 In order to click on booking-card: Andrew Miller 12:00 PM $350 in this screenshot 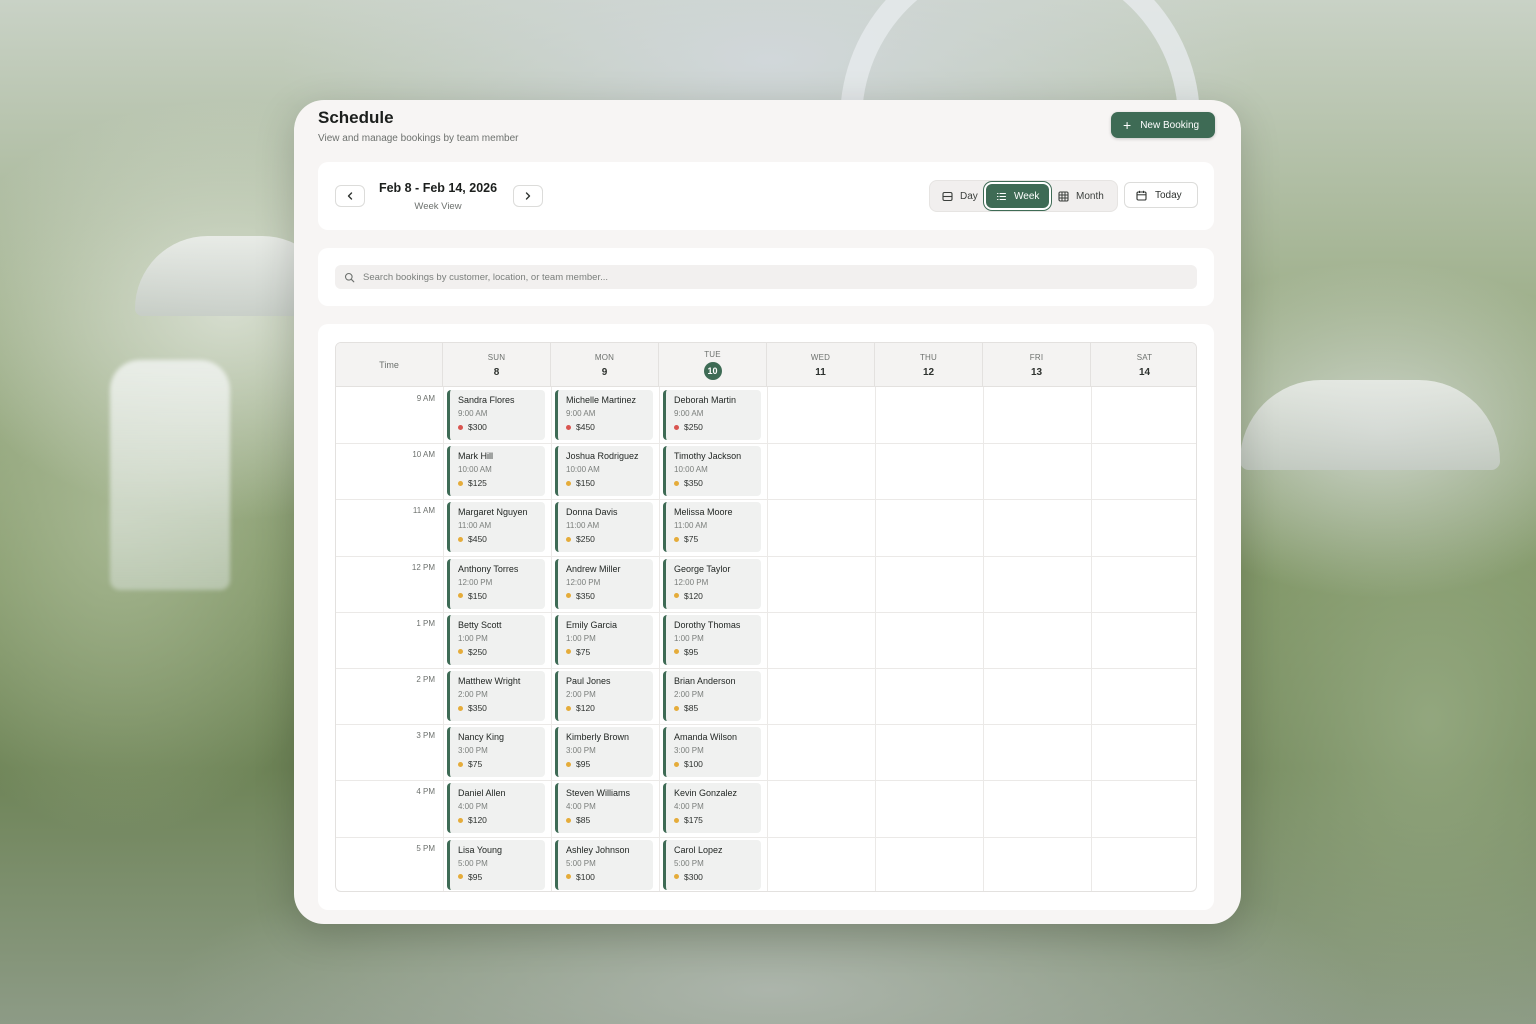, I will do `click(604, 583)`.